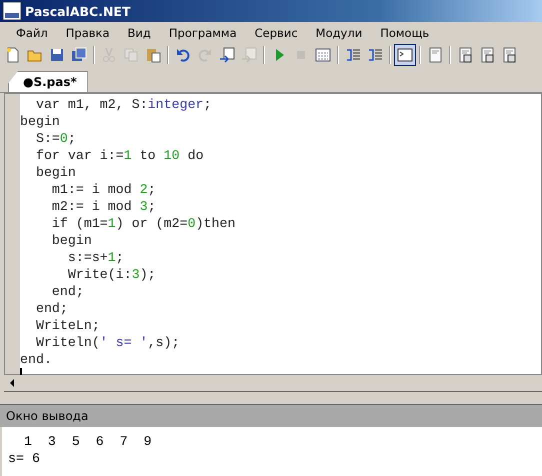 The image size is (542, 476). I want to click on save-all-icon, so click(79, 55).